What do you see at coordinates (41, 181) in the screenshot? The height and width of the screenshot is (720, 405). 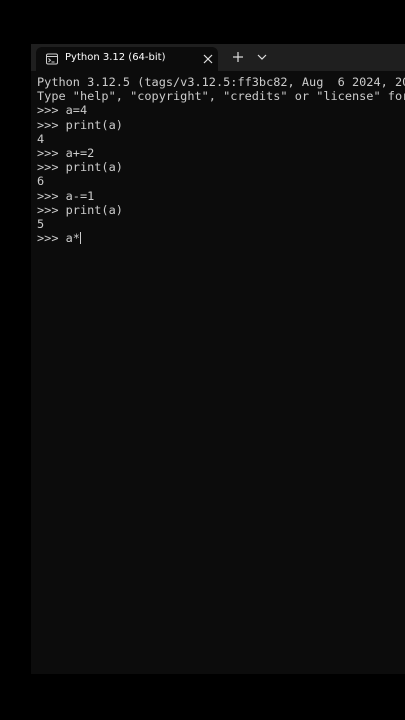 I see `terminal-line: 6` at bounding box center [41, 181].